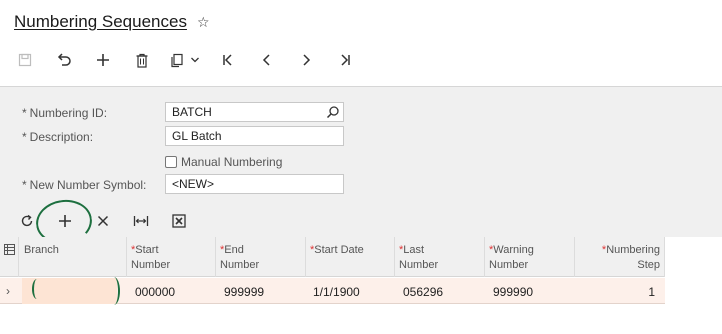 The image size is (722, 334). I want to click on save-button, so click(25, 60).